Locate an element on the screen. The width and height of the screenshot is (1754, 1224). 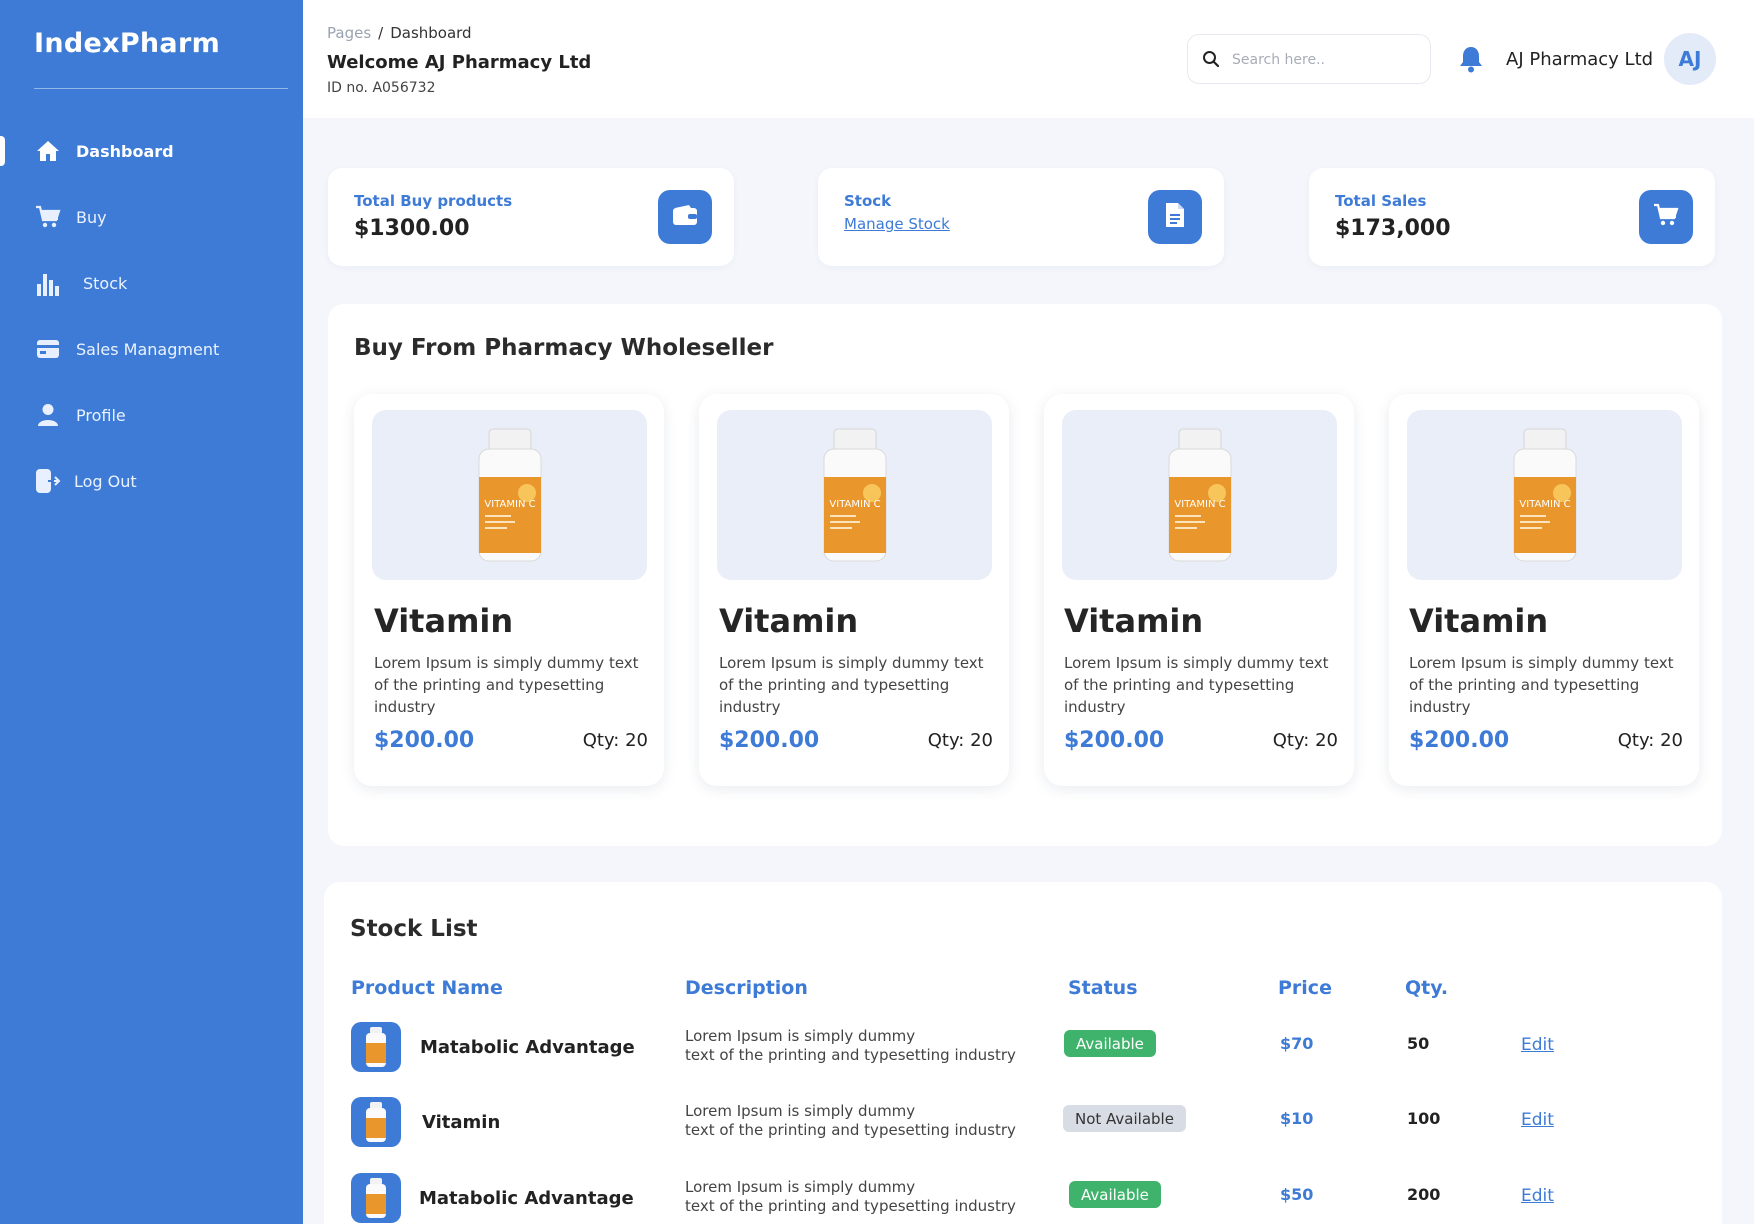
stat-label: Total Buy products is located at coordinates (433, 201).